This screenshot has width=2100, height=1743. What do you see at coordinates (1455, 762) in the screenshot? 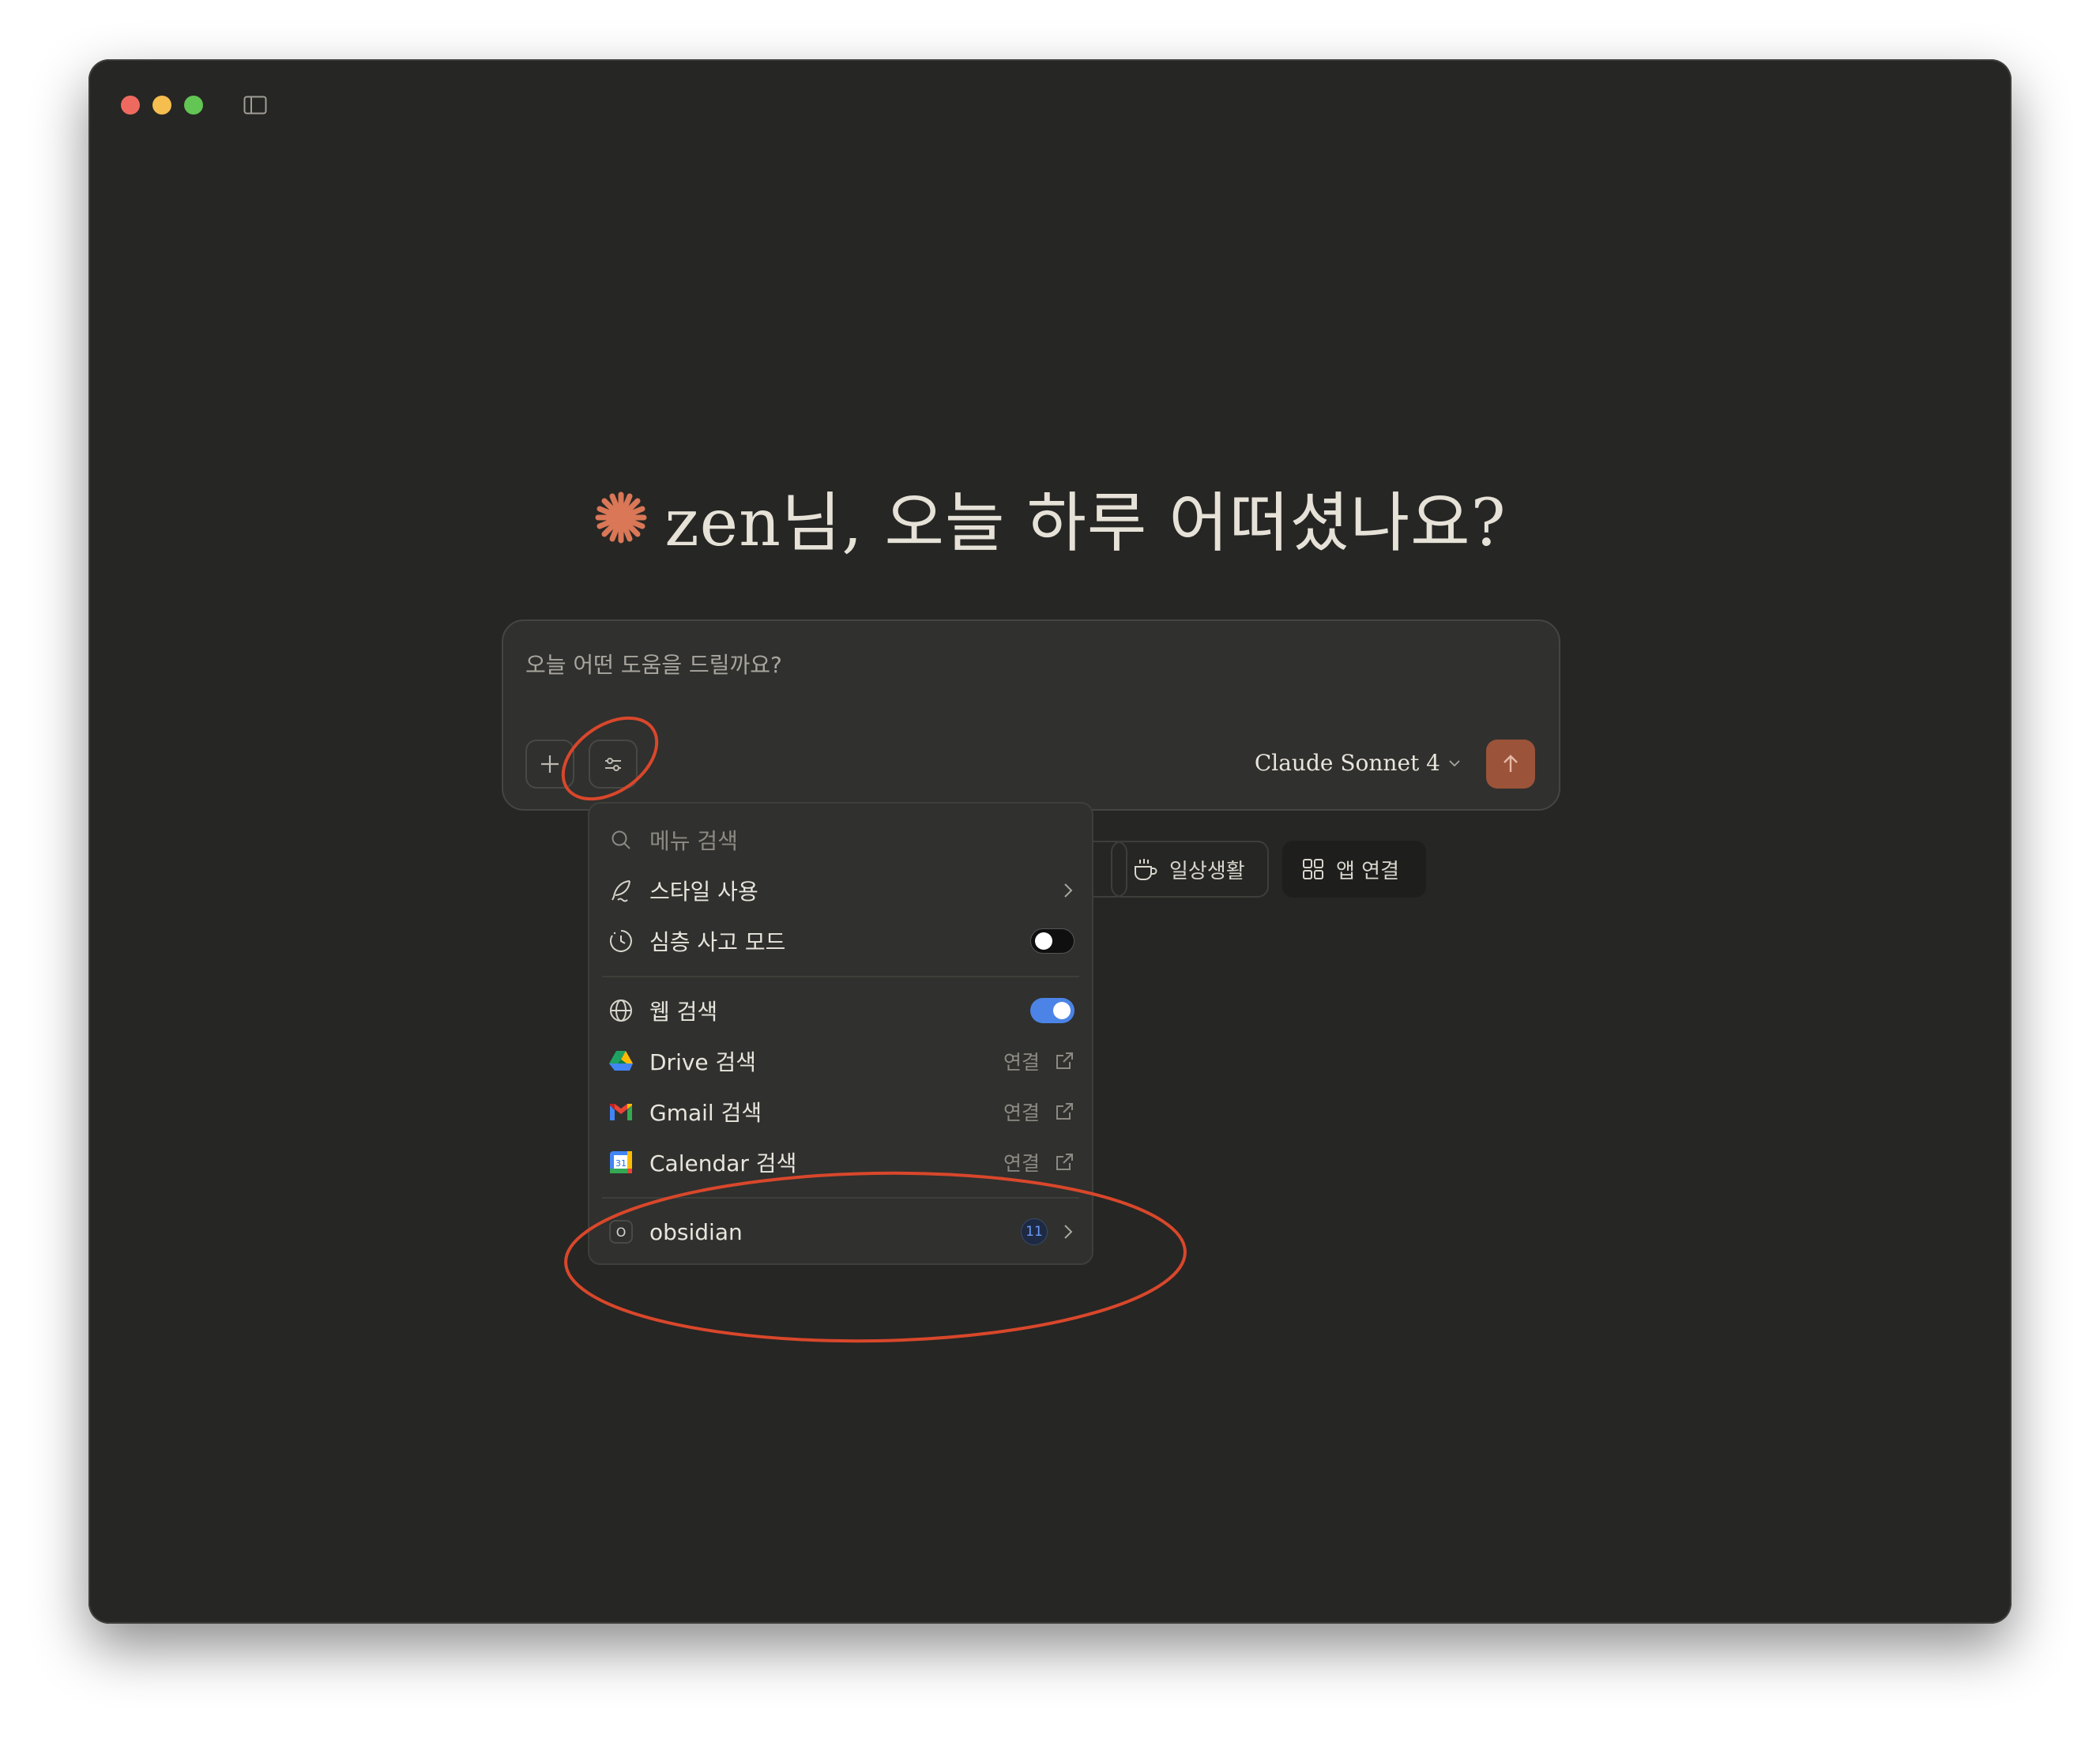
I see `chevron-down-icon` at bounding box center [1455, 762].